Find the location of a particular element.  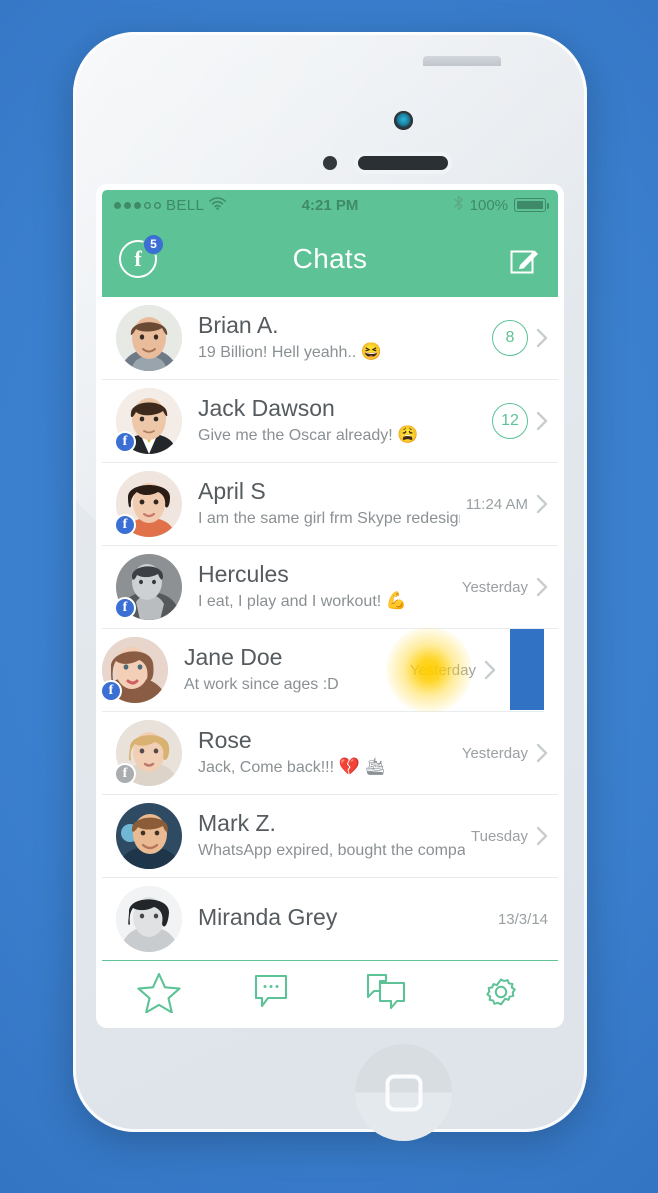

table-row: f Miranda Grey 13/3/14 is located at coordinates (330, 919).